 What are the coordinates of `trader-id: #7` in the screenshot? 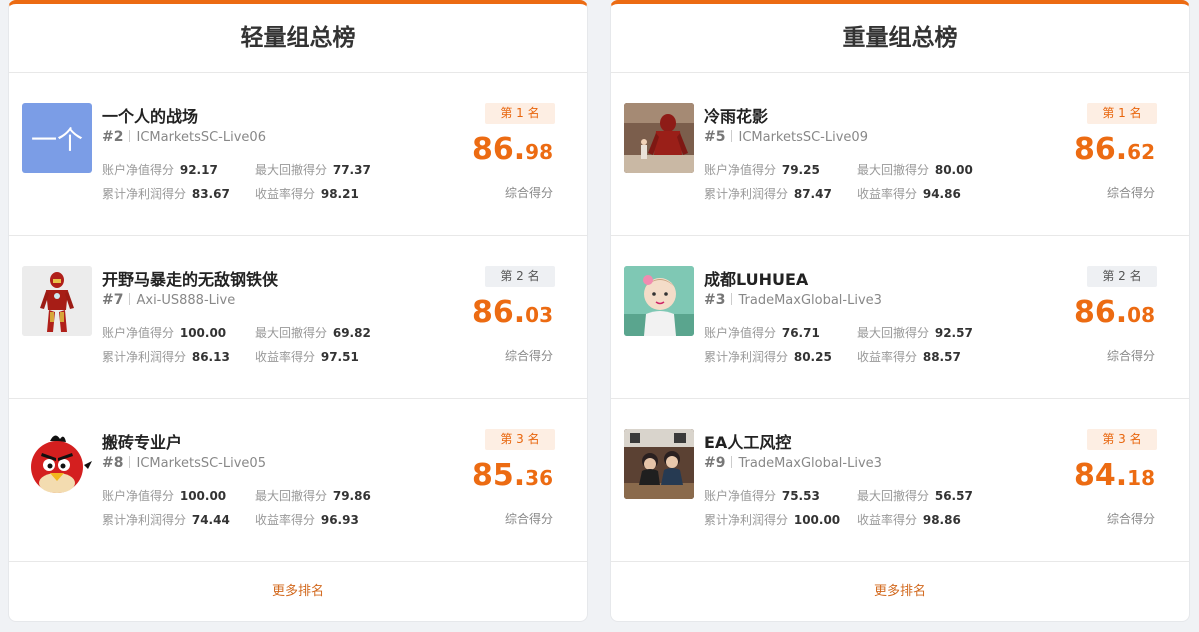 It's located at (113, 300).